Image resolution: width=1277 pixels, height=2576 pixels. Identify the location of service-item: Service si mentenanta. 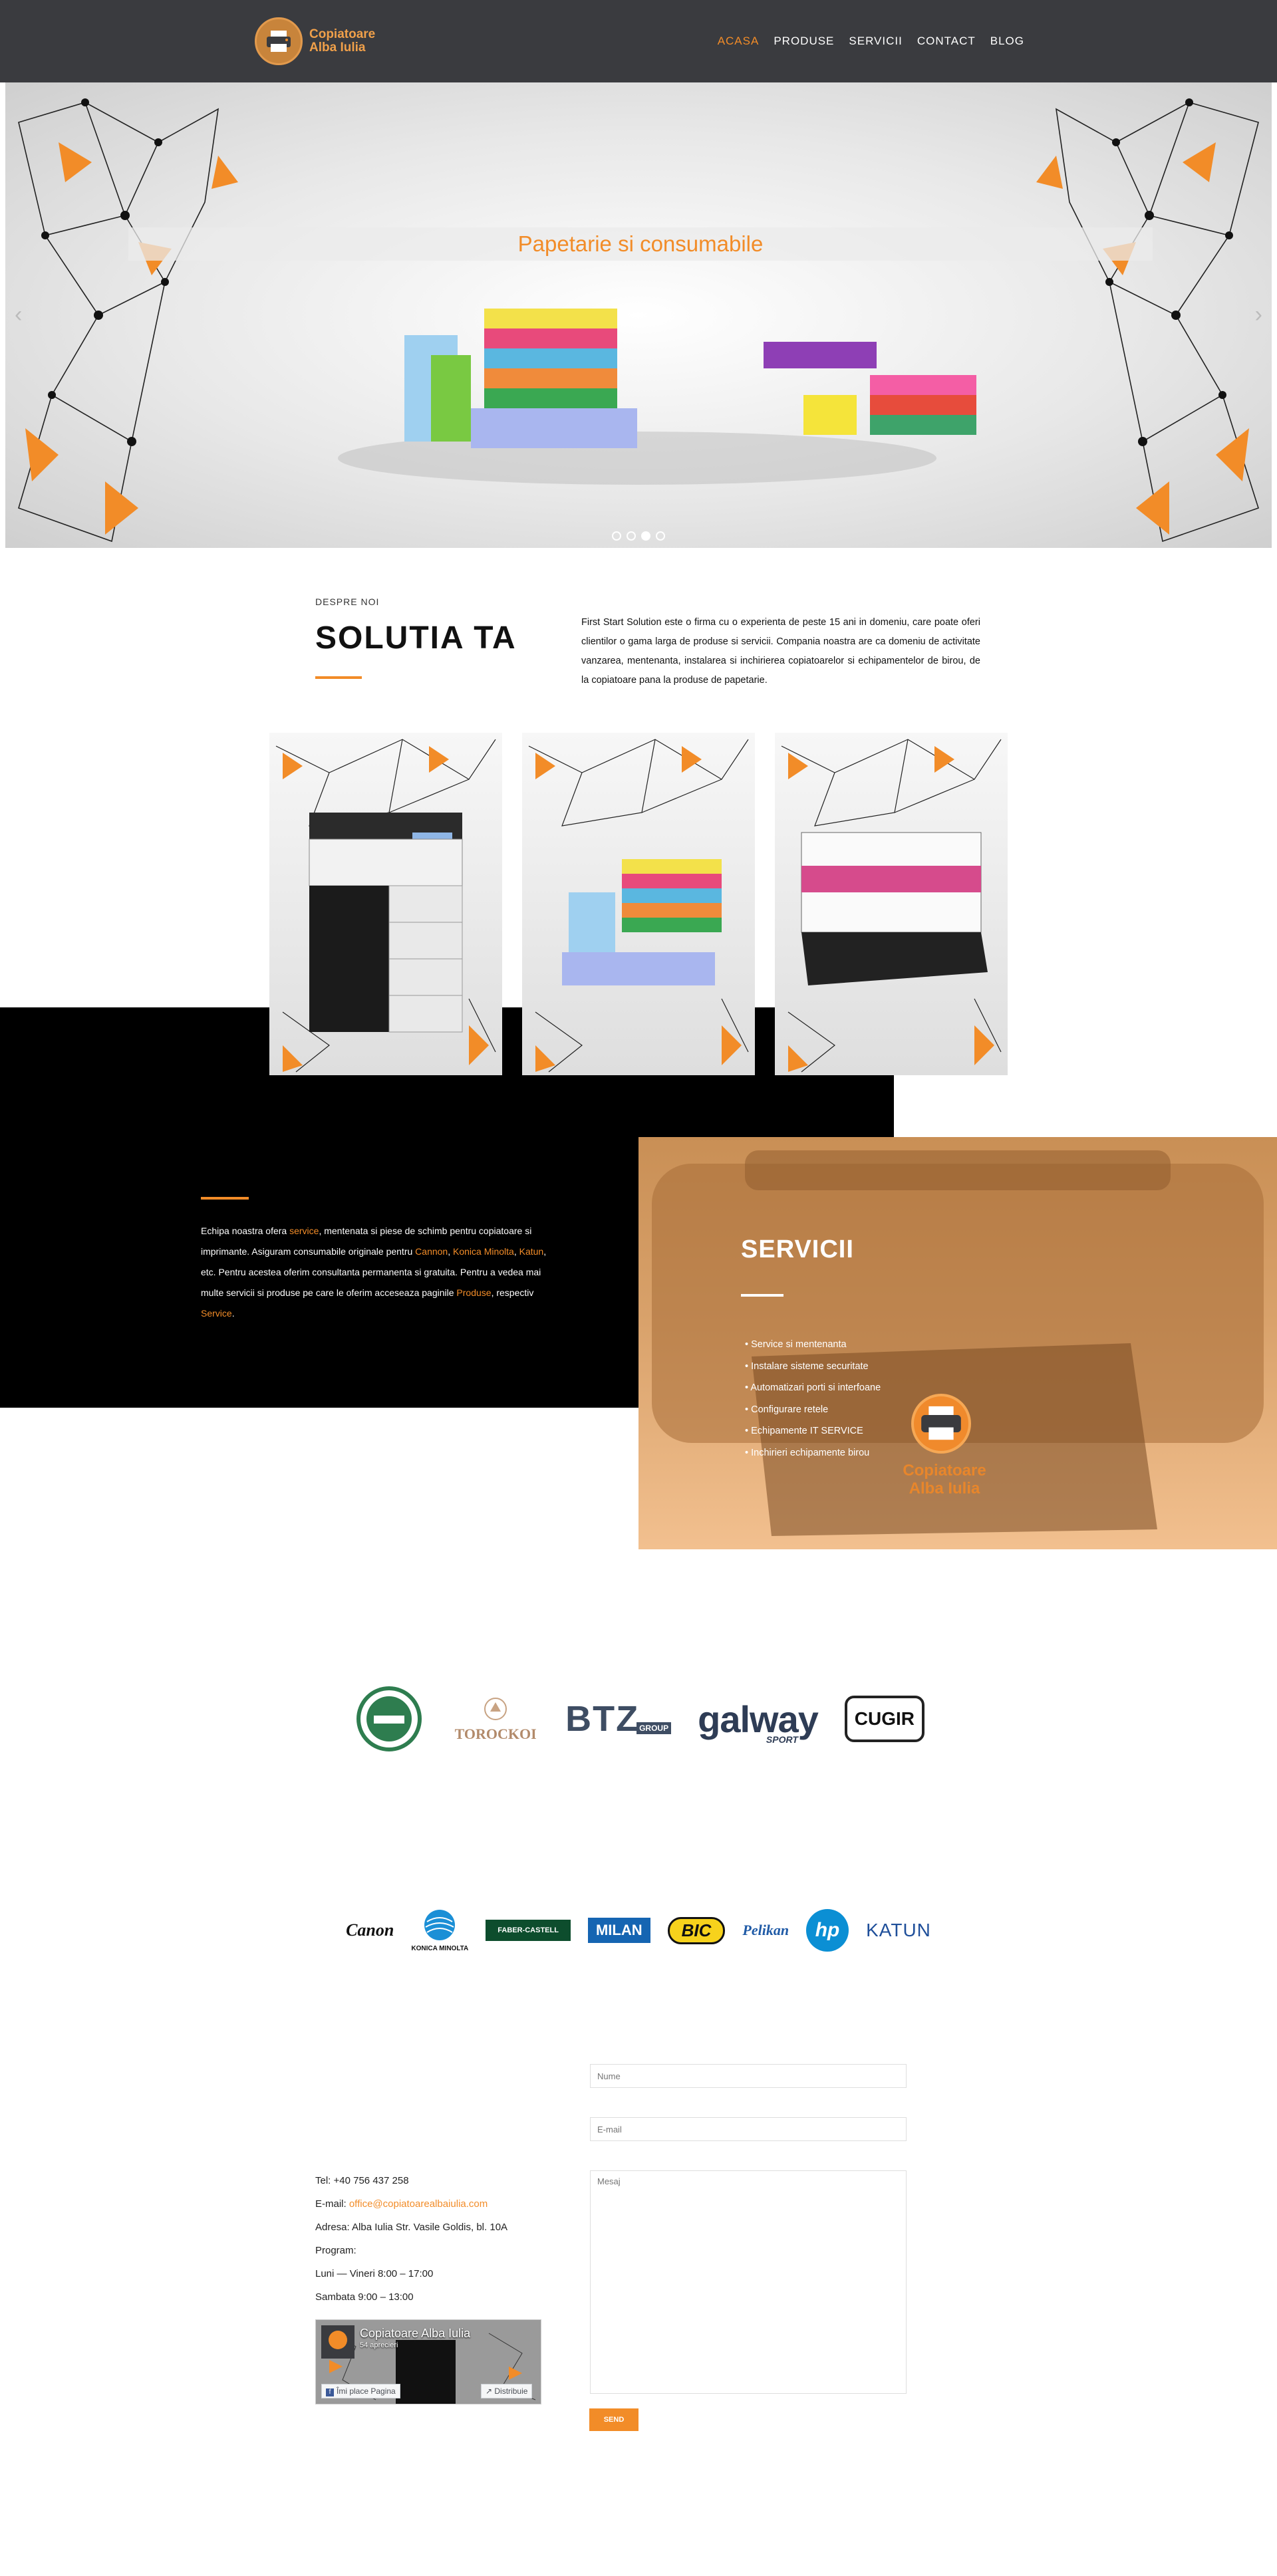
(813, 1345).